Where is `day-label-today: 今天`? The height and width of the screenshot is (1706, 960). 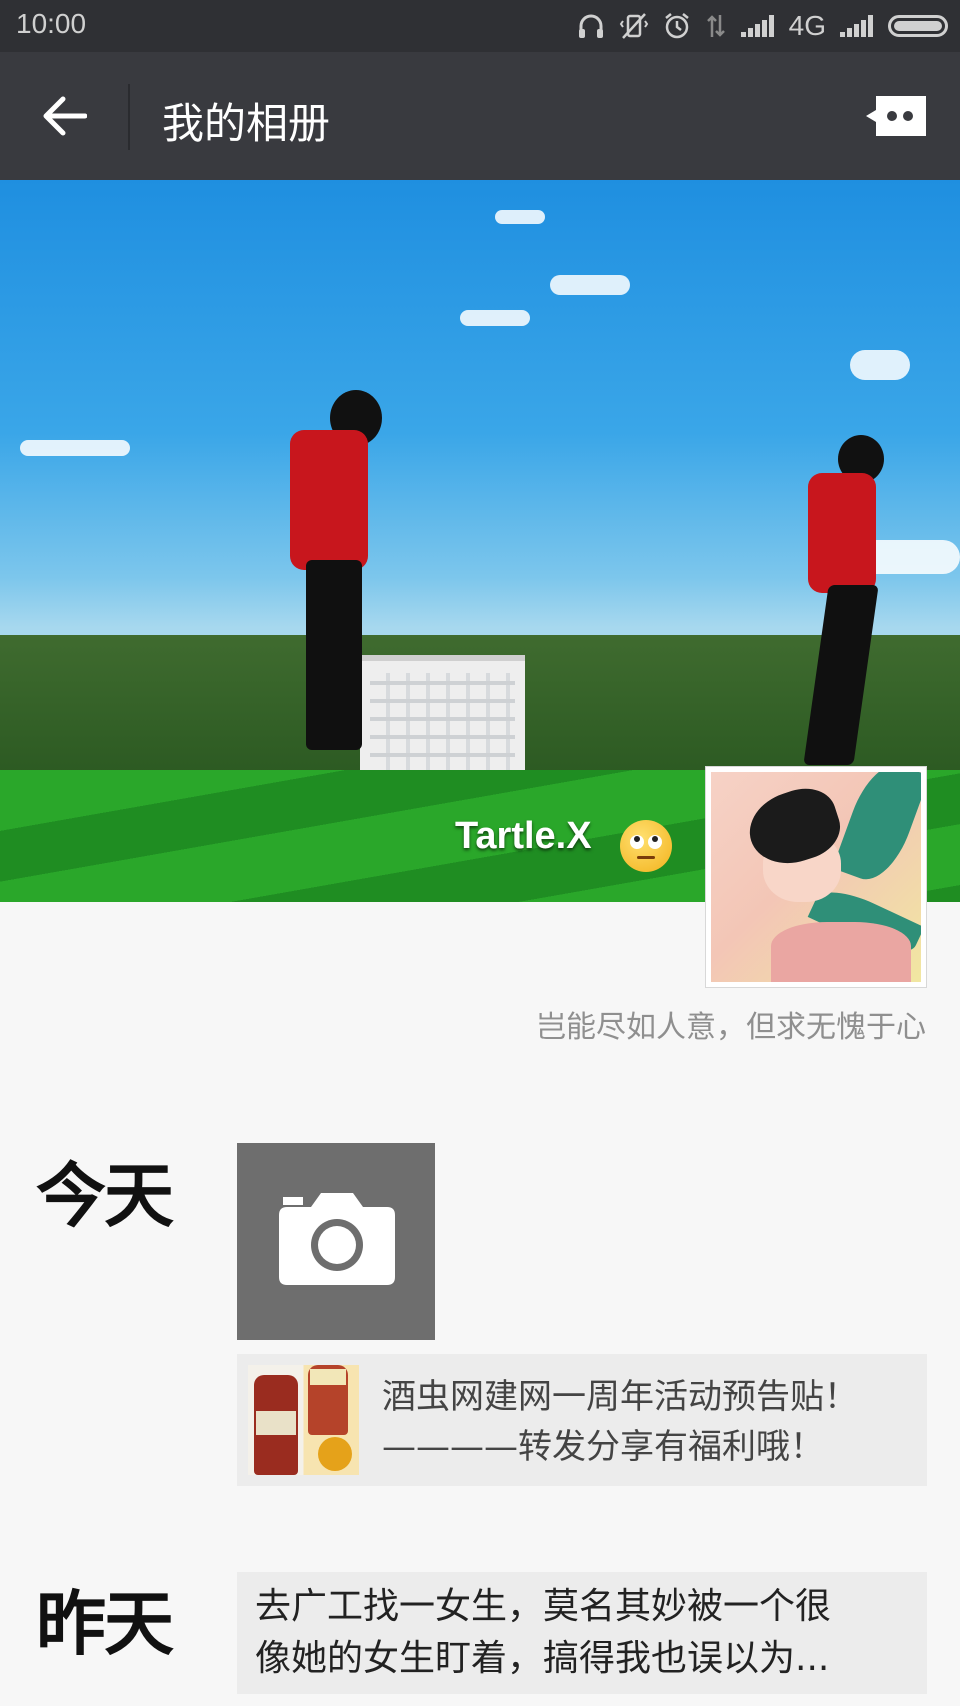
day-label-today: 今天 is located at coordinates (105, 1196).